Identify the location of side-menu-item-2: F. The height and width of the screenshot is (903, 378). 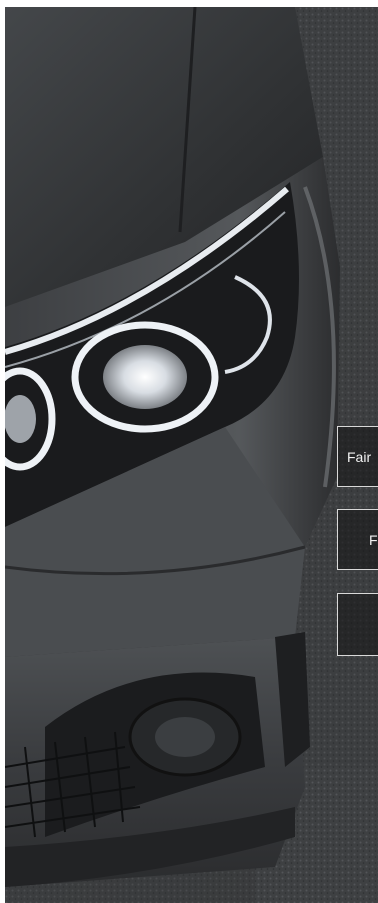
(357, 539).